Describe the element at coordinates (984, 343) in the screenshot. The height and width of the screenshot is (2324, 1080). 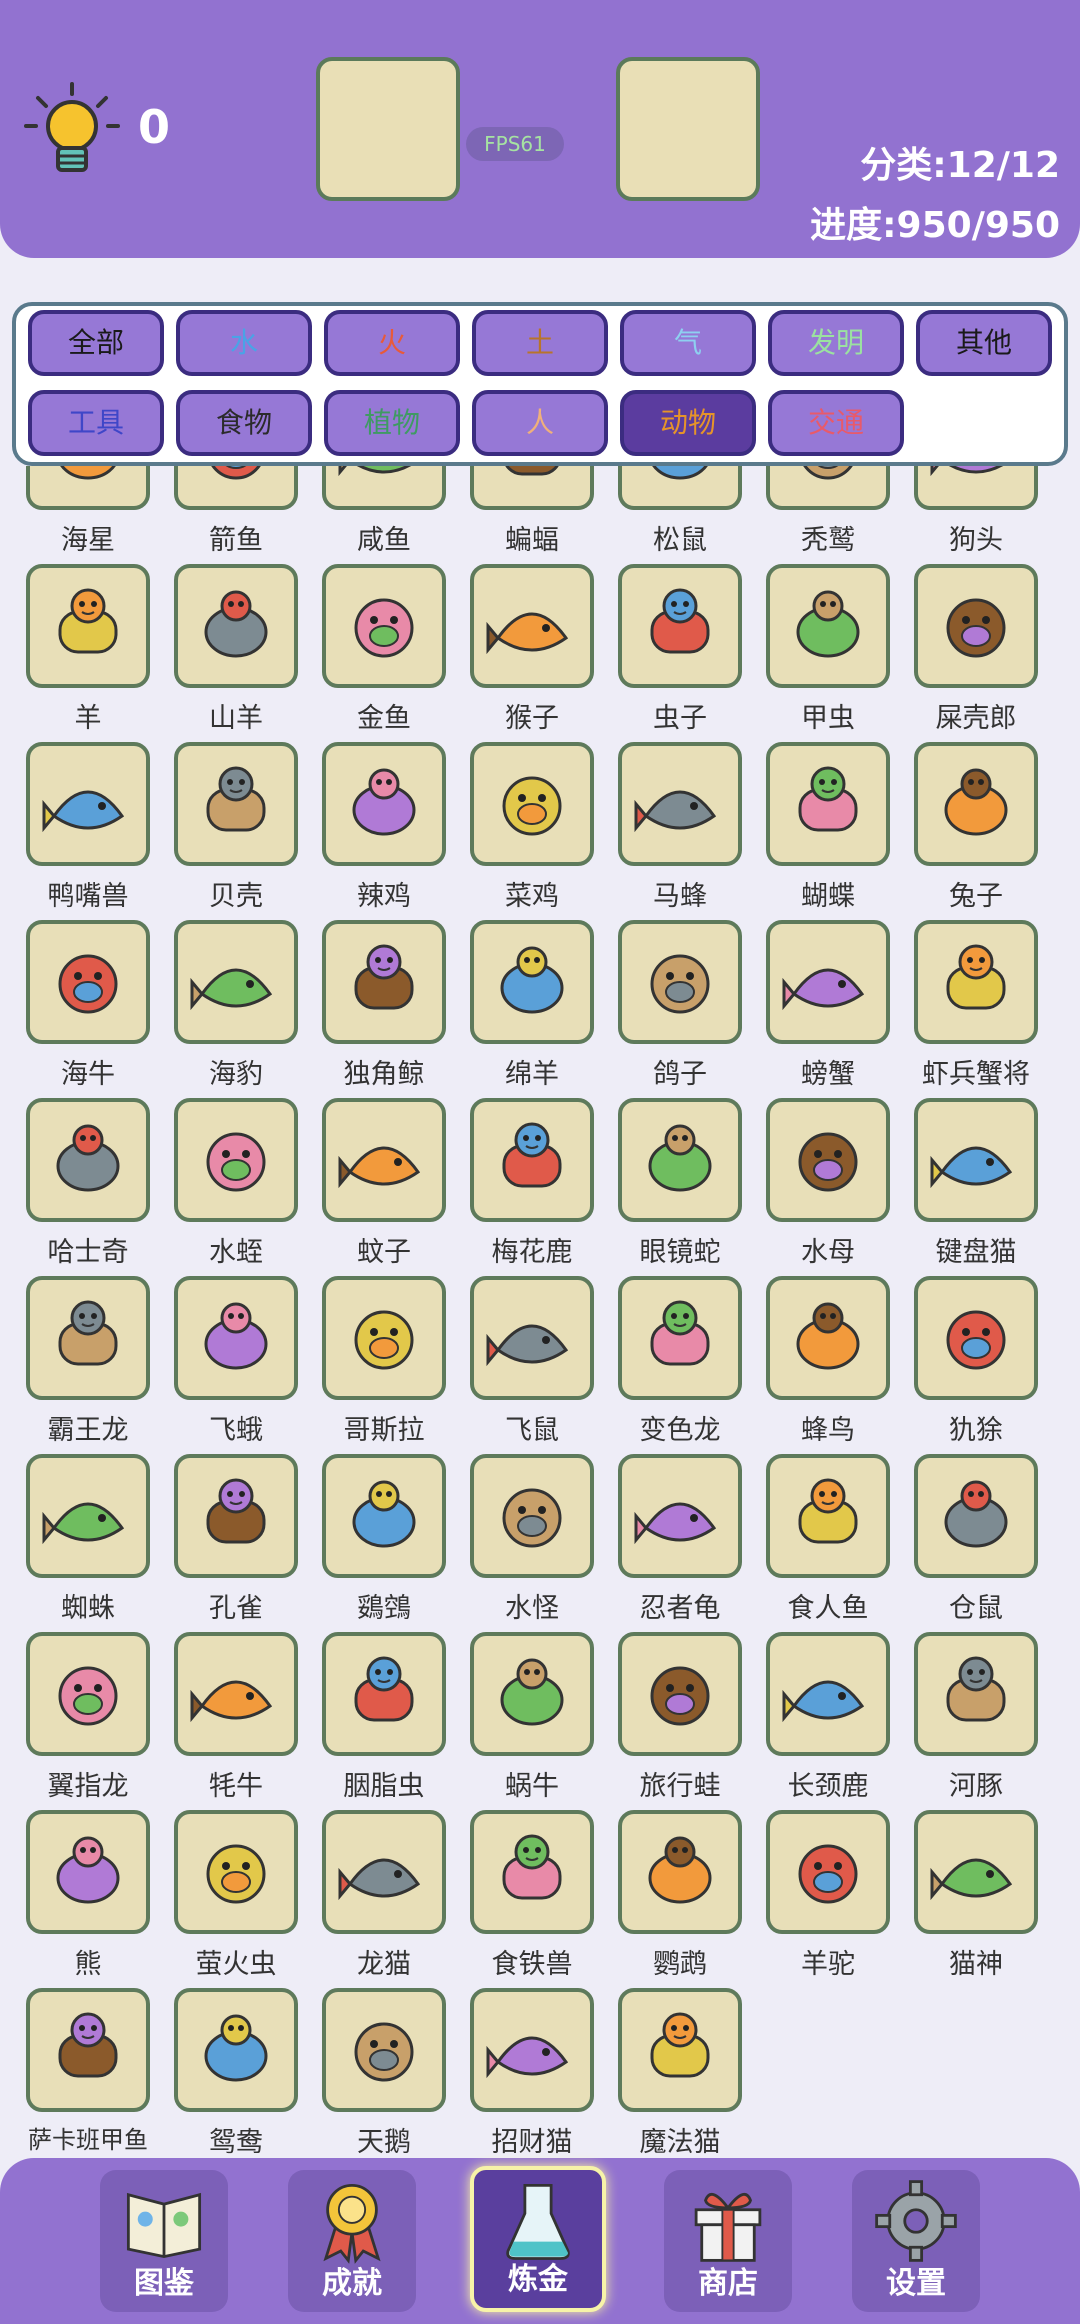
I see `filter-button: 其他` at that location.